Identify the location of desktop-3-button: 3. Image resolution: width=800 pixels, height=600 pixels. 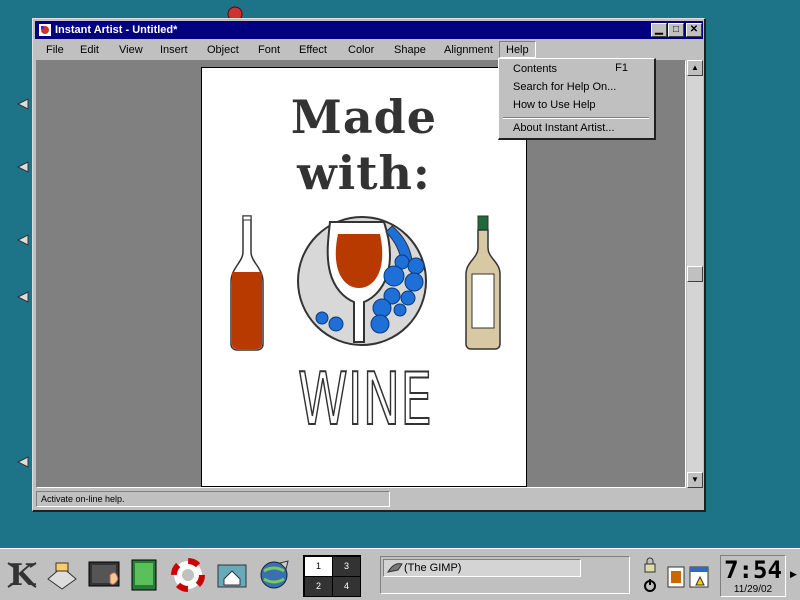
(346, 566).